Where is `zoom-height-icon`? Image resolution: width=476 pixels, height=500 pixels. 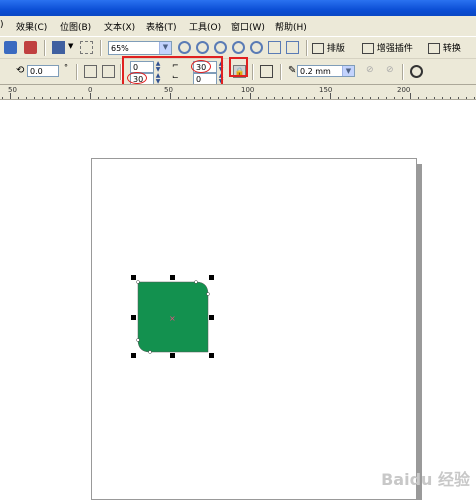
zoom-height-icon is located at coordinates (292, 47).